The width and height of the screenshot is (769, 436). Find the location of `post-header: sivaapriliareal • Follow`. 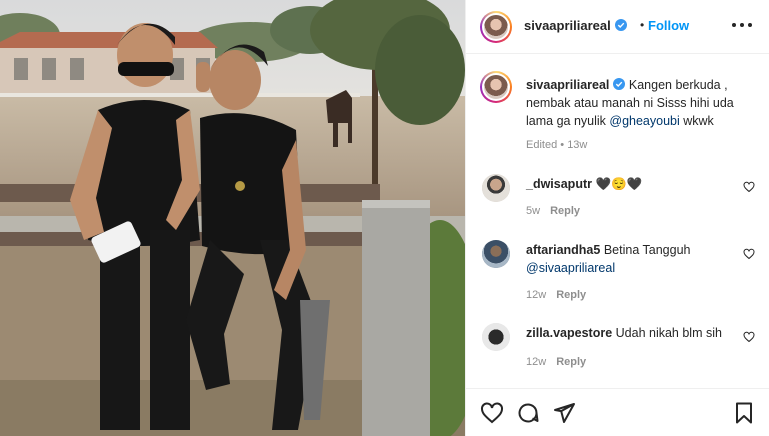

post-header: sivaapriliareal • Follow is located at coordinates (617, 27).